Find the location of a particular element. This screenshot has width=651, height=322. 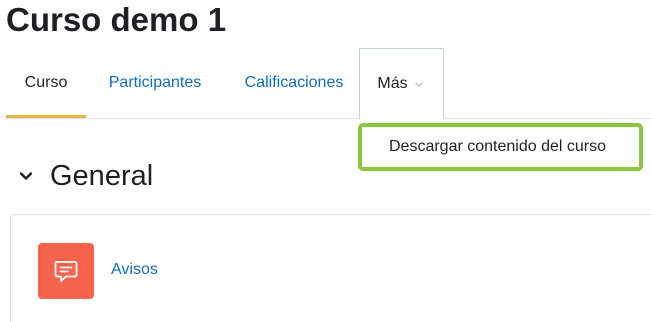

more-menu-dropdown: Descargar contenido del curso is located at coordinates (500, 147).